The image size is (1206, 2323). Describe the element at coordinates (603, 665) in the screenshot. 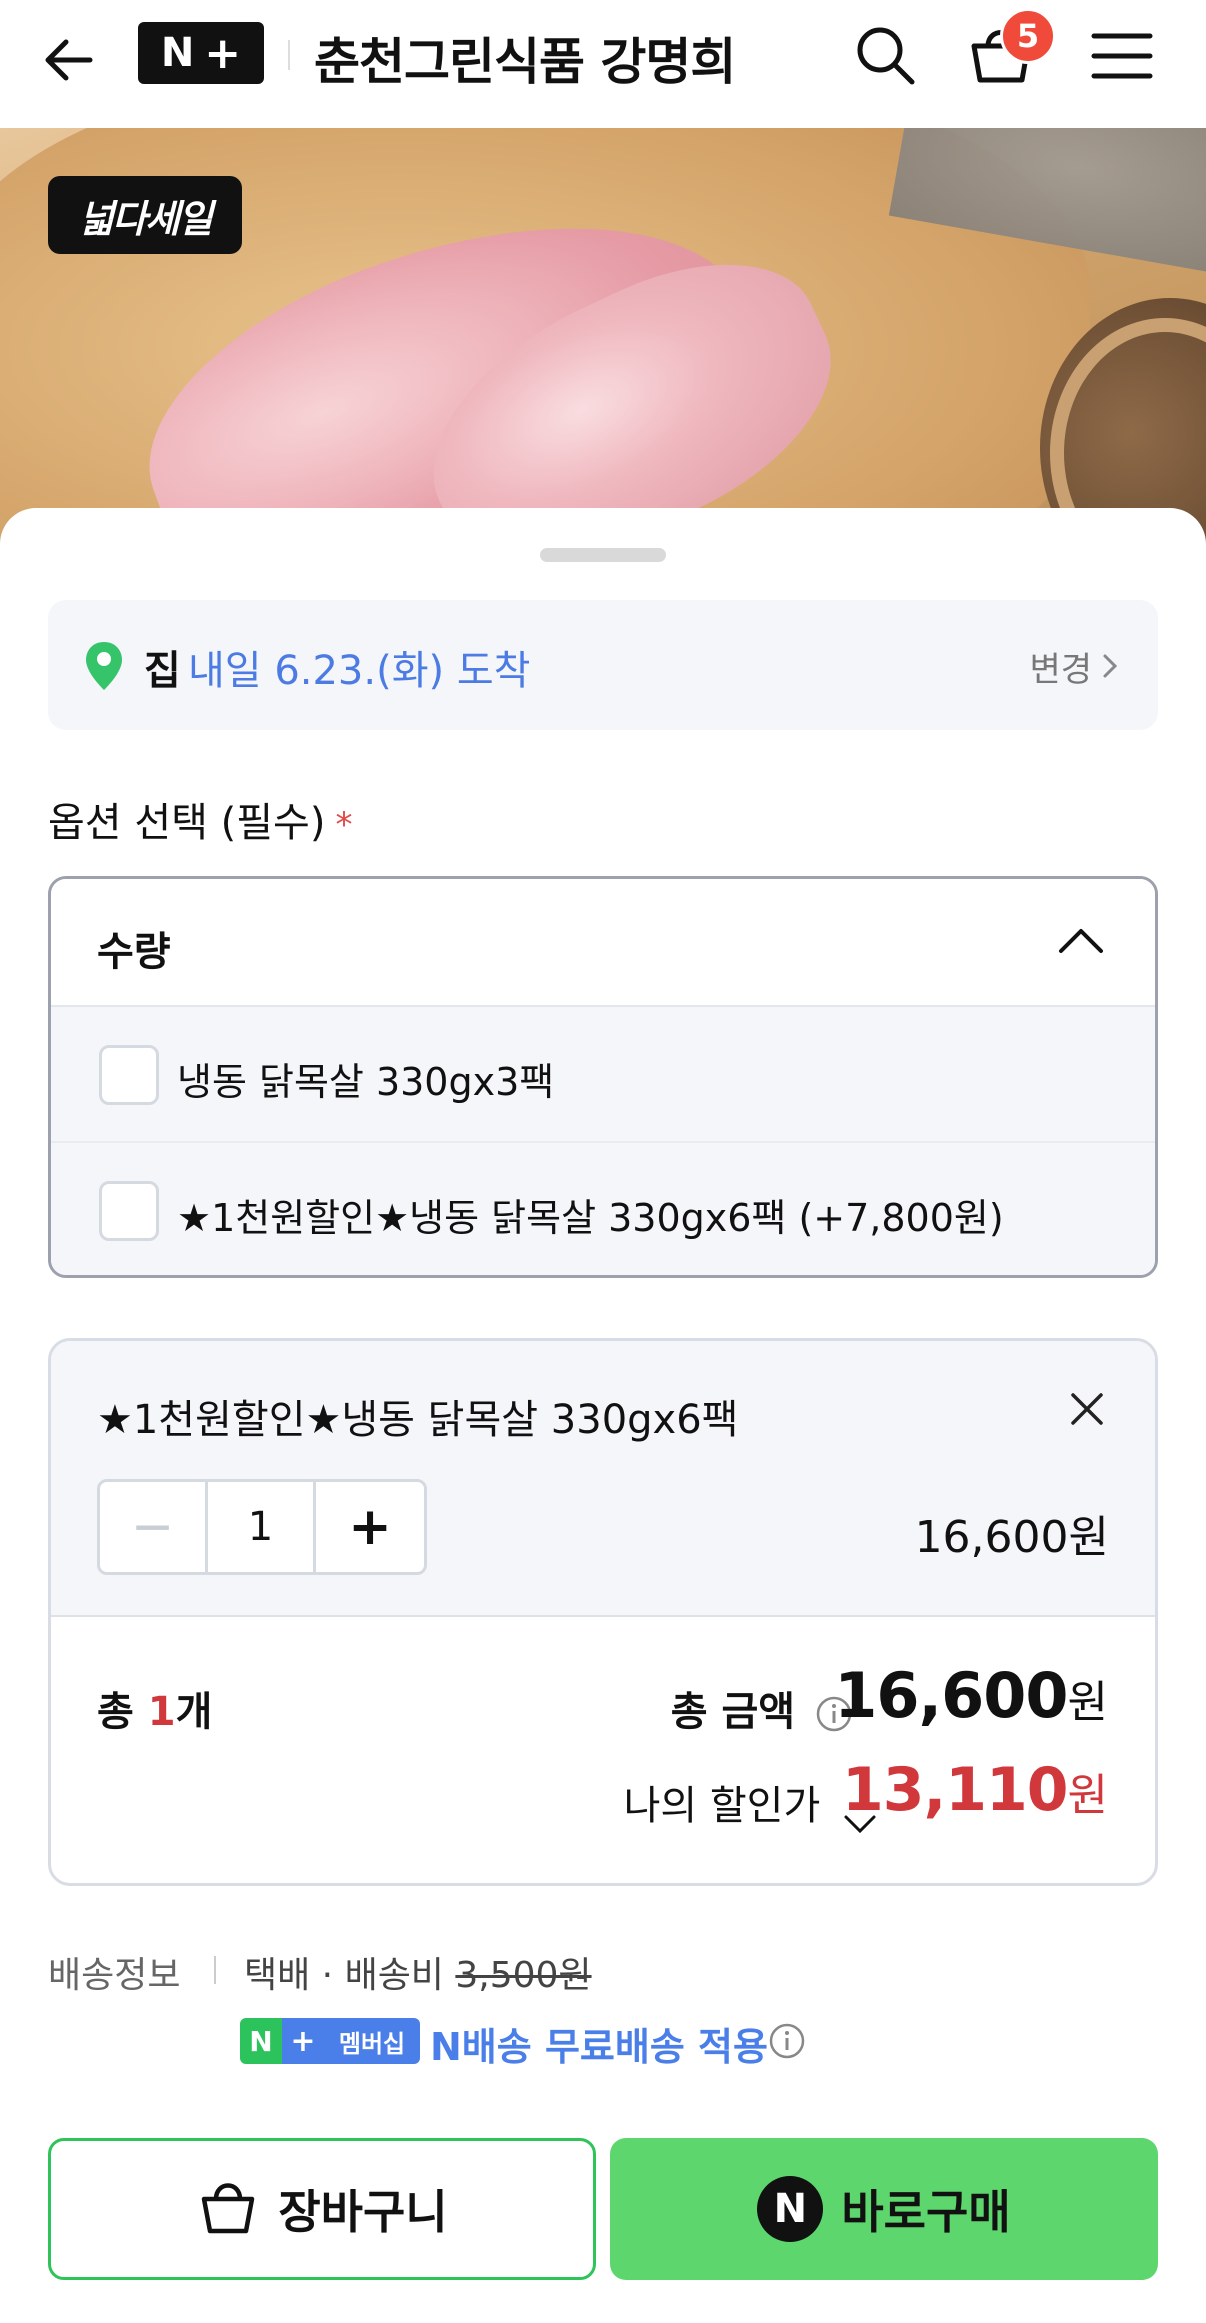

I see `delivery-address-card: 집 내일 6.23.(화) 도착 변경` at that location.